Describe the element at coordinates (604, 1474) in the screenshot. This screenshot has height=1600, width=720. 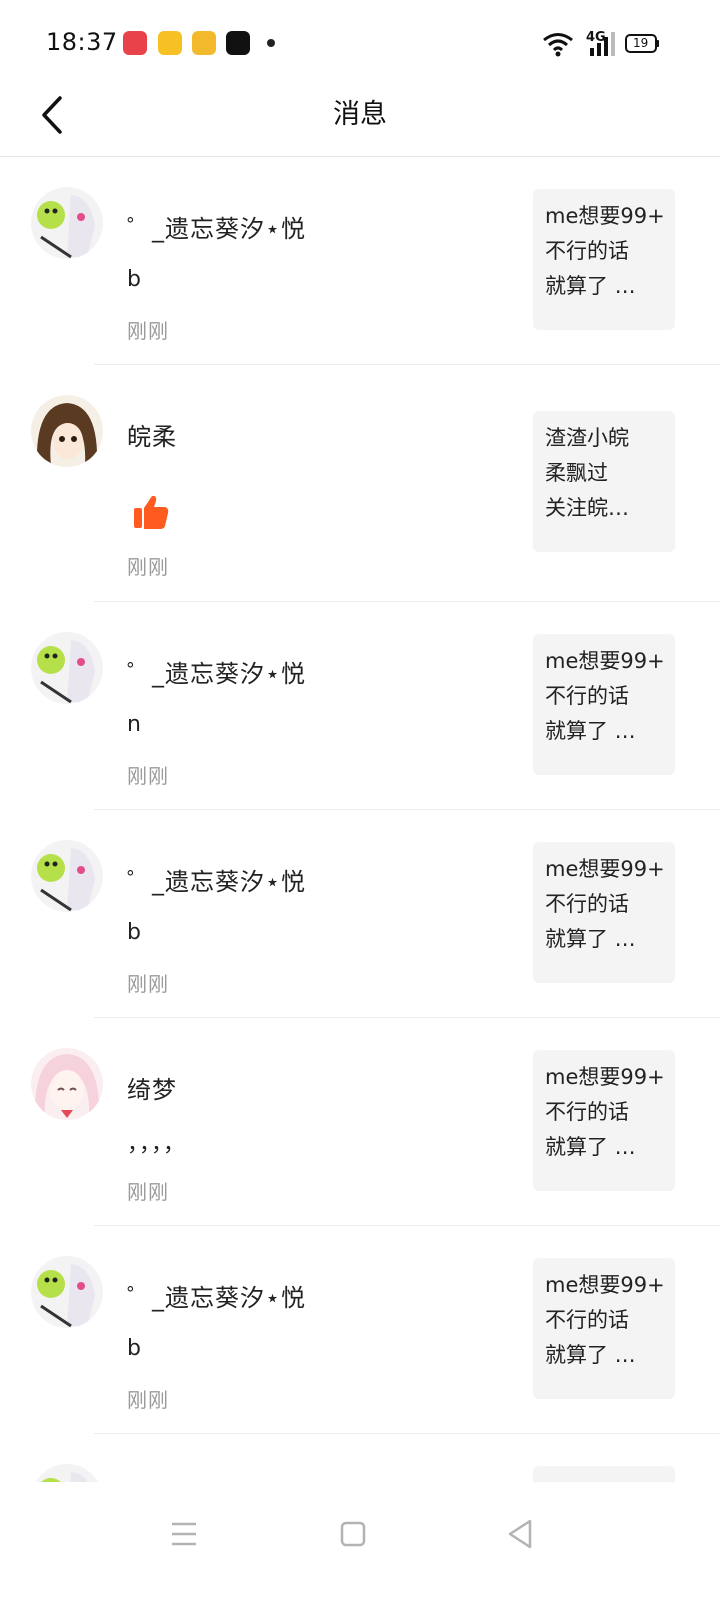
I see `post-preview` at that location.